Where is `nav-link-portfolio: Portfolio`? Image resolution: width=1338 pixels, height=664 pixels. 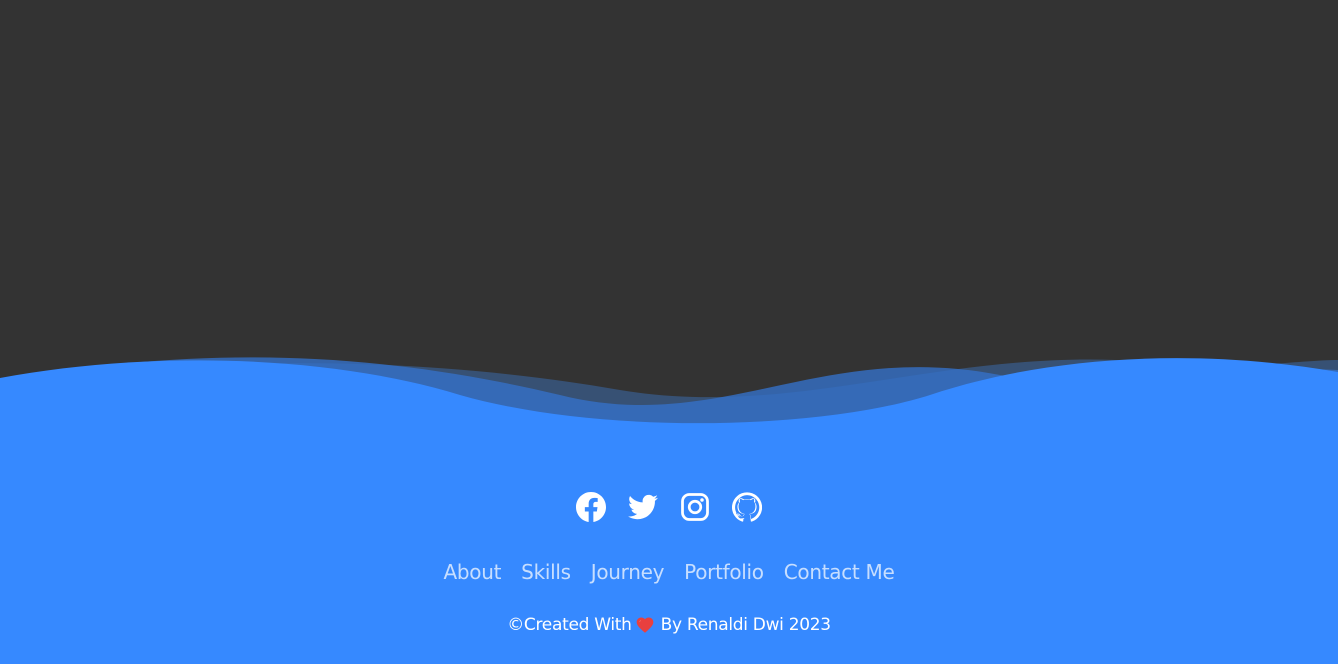
nav-link-portfolio: Portfolio is located at coordinates (724, 572).